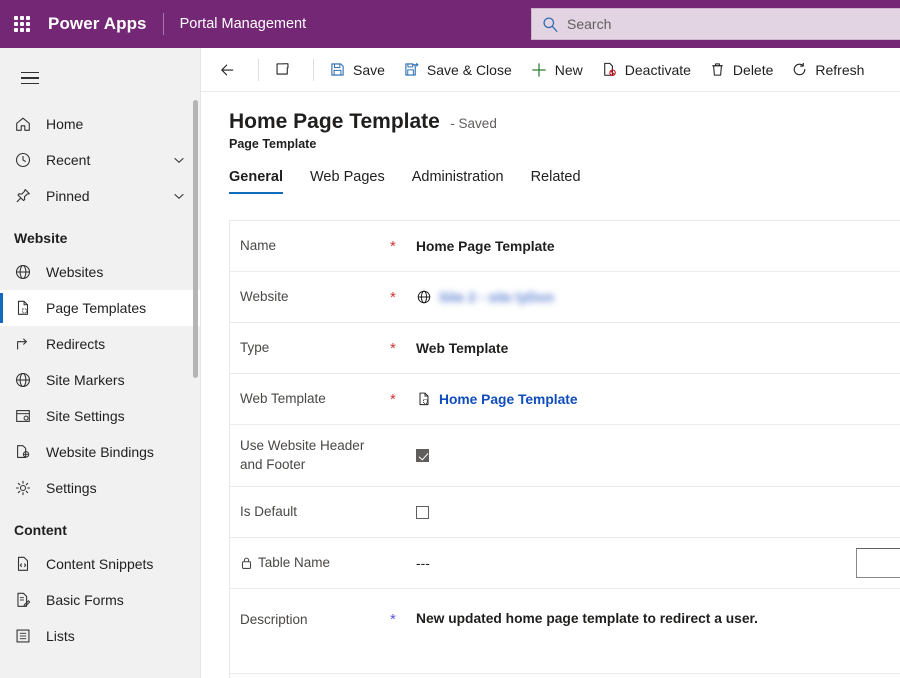 Image resolution: width=900 pixels, height=678 pixels. Describe the element at coordinates (195, 239) in the screenshot. I see `sidebar-scrollbar-thumb` at that location.